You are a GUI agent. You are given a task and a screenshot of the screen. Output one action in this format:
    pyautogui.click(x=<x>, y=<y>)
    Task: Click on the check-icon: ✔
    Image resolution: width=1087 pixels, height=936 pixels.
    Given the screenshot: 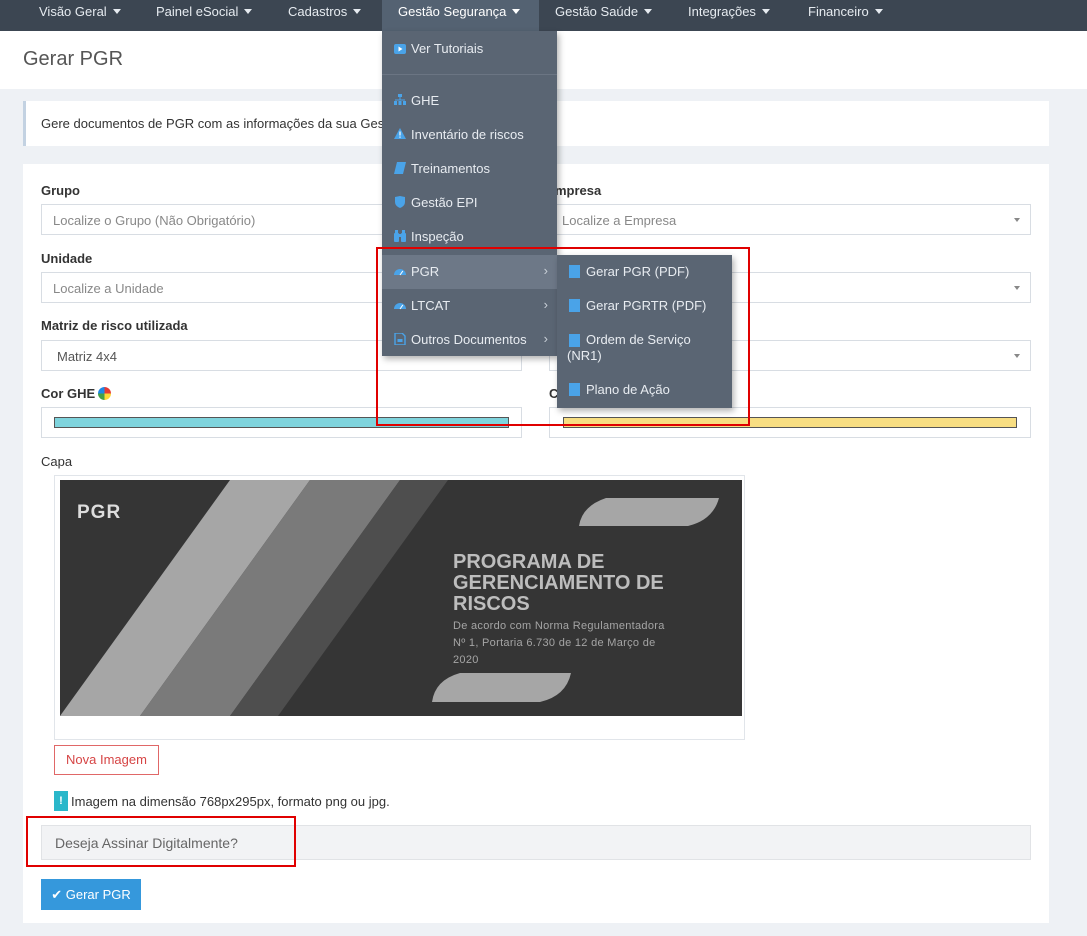 What is the action you would take?
    pyautogui.click(x=57, y=894)
    